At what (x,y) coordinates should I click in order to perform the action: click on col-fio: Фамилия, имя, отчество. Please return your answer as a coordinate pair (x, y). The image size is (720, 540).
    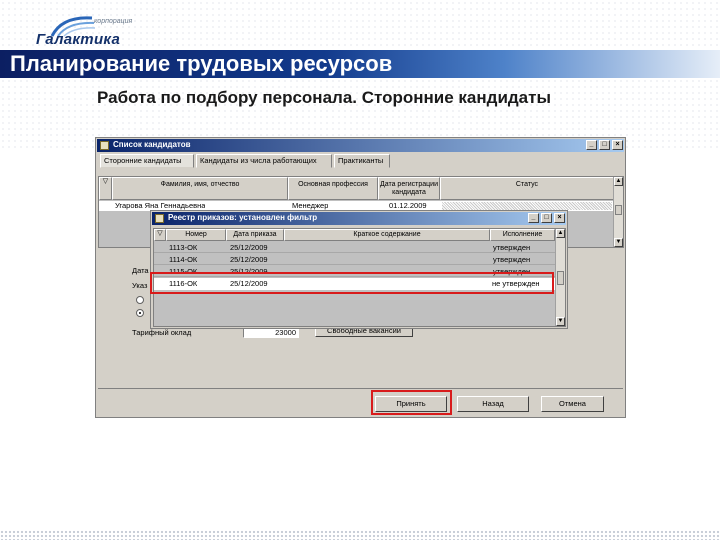
    Looking at the image, I should click on (200, 188).